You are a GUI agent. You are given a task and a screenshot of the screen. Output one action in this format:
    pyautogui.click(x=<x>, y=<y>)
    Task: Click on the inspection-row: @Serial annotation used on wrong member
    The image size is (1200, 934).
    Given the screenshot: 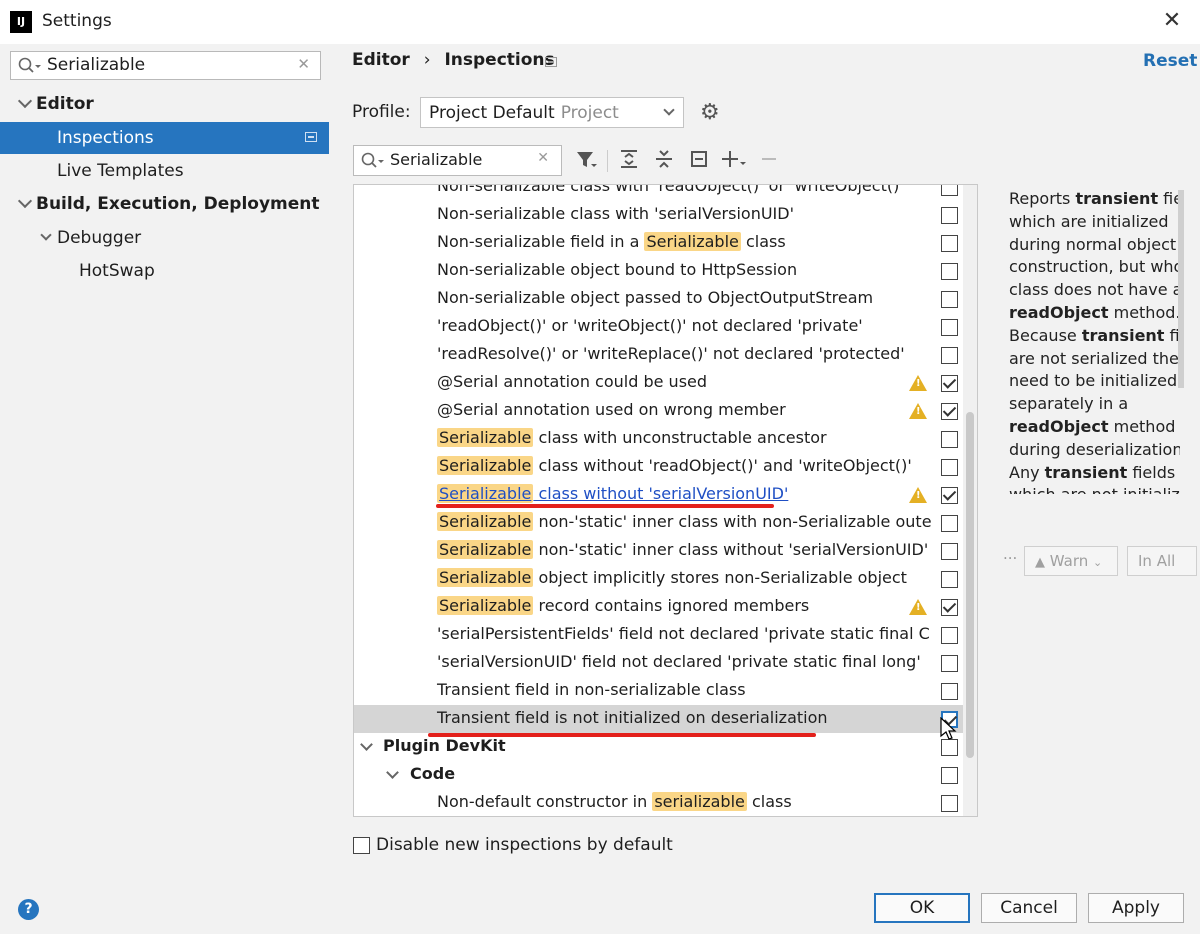 What is the action you would take?
    pyautogui.click(x=659, y=411)
    